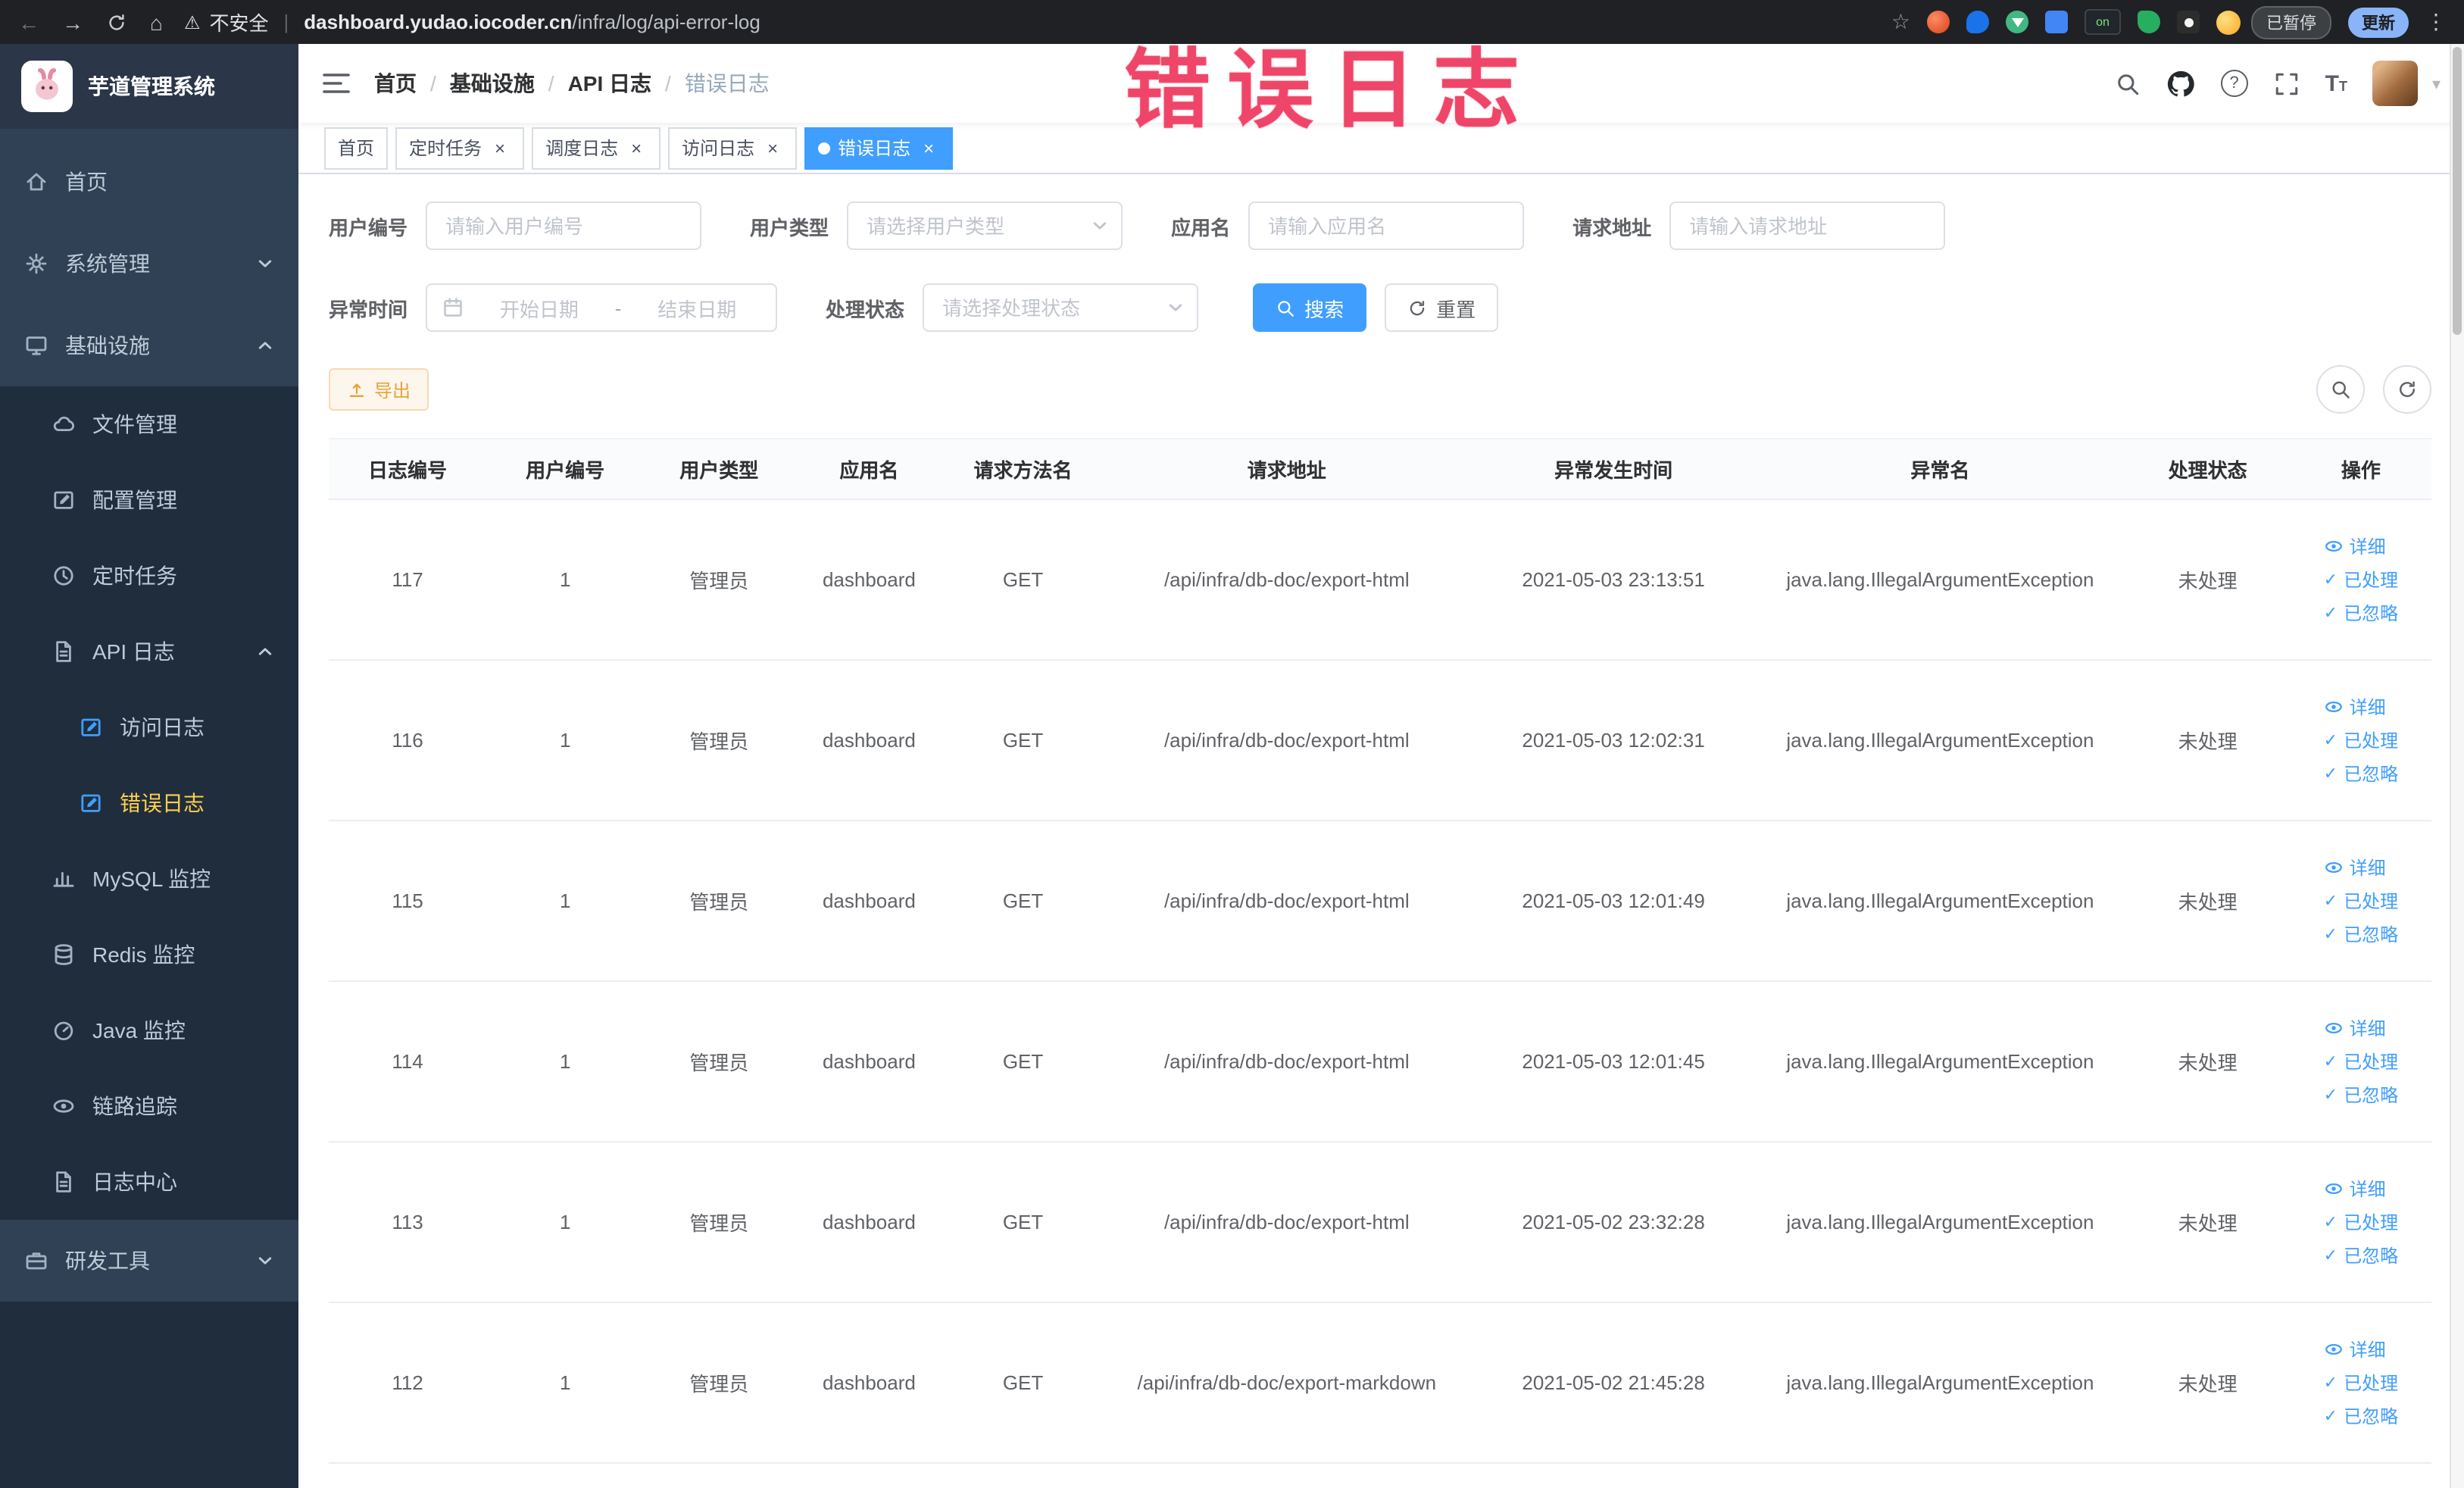  I want to click on ext-on-badge-icon: on, so click(2103, 22).